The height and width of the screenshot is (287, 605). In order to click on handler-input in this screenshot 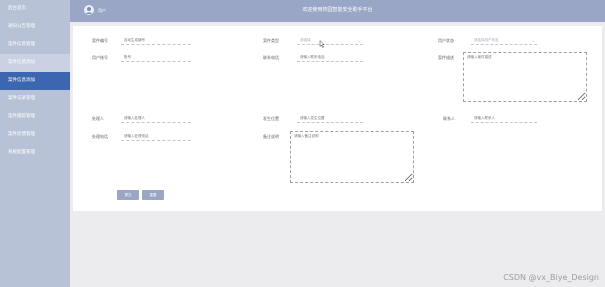, I will do `click(156, 118)`.